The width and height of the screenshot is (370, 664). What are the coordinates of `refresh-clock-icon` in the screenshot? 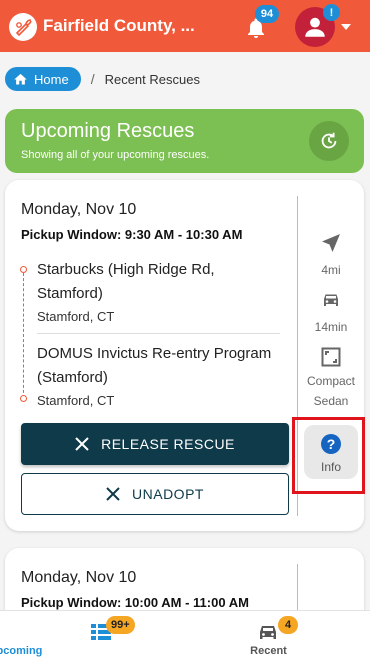 It's located at (329, 140).